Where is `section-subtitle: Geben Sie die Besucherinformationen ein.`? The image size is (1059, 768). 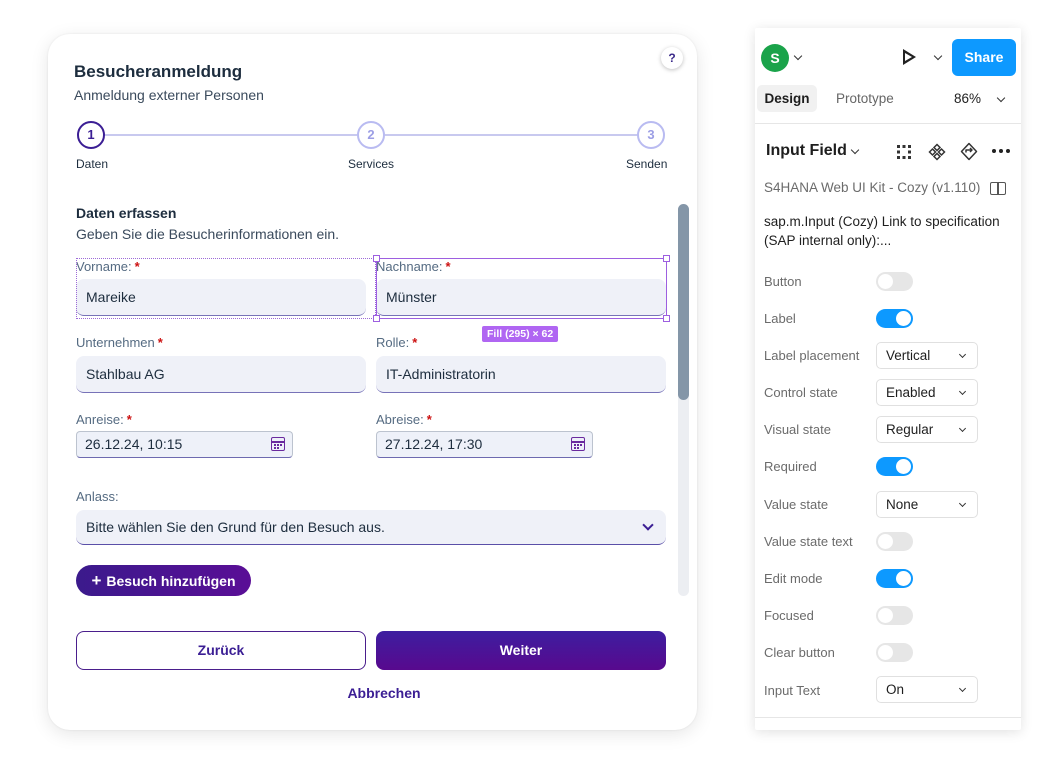 section-subtitle: Geben Sie die Besucherinformationen ein. is located at coordinates (208, 234).